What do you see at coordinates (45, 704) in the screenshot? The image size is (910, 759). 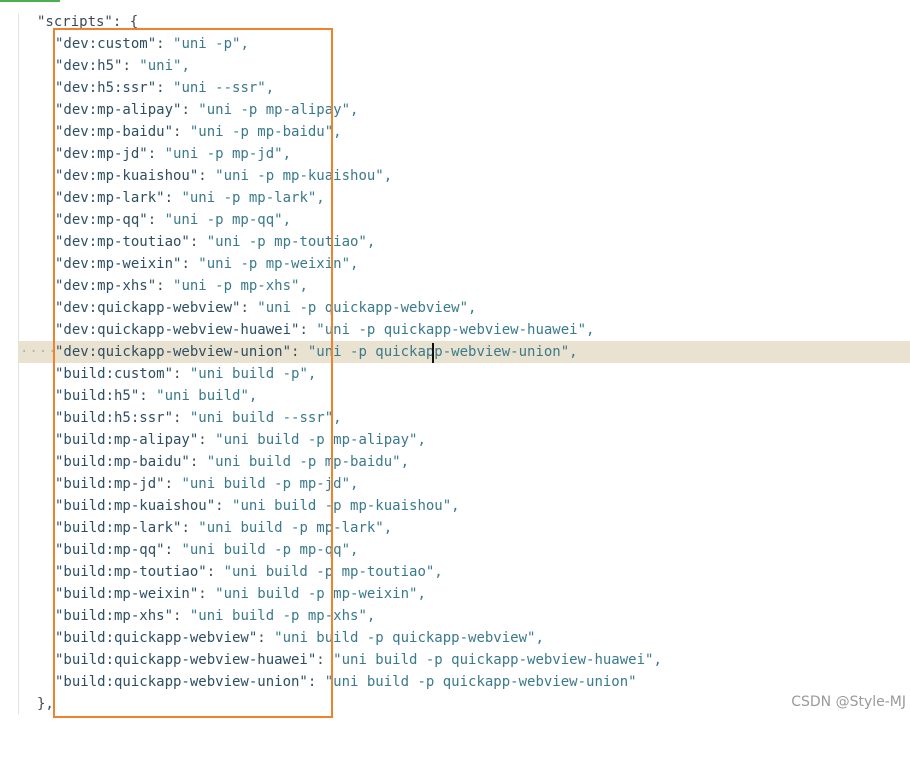 I see `scripts-close: },` at bounding box center [45, 704].